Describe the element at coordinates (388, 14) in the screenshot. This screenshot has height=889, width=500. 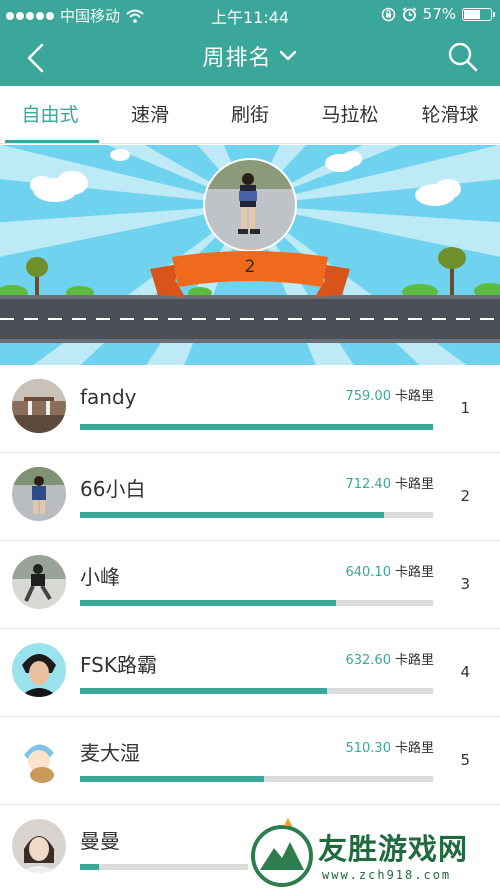
I see `rotation-lock-icon` at that location.